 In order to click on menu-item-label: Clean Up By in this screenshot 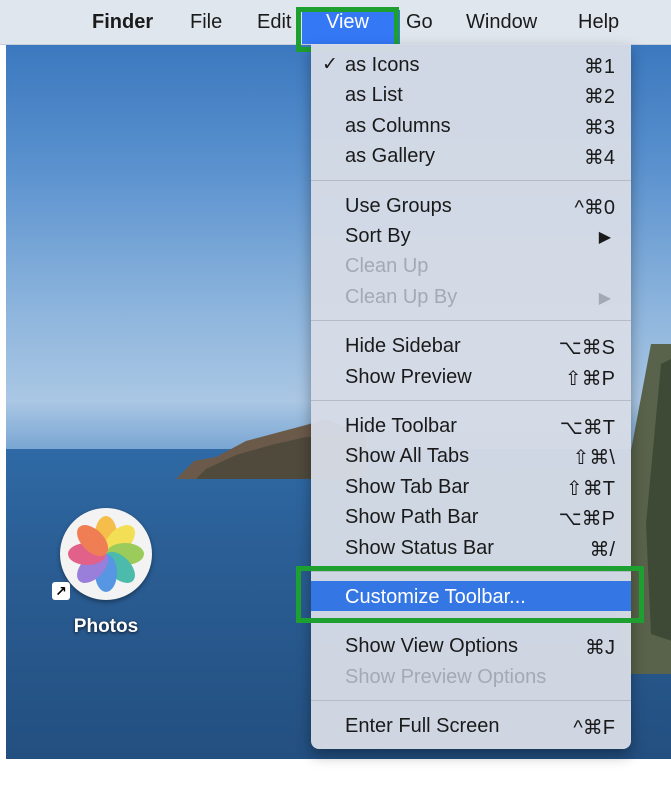, I will do `click(401, 296)`.